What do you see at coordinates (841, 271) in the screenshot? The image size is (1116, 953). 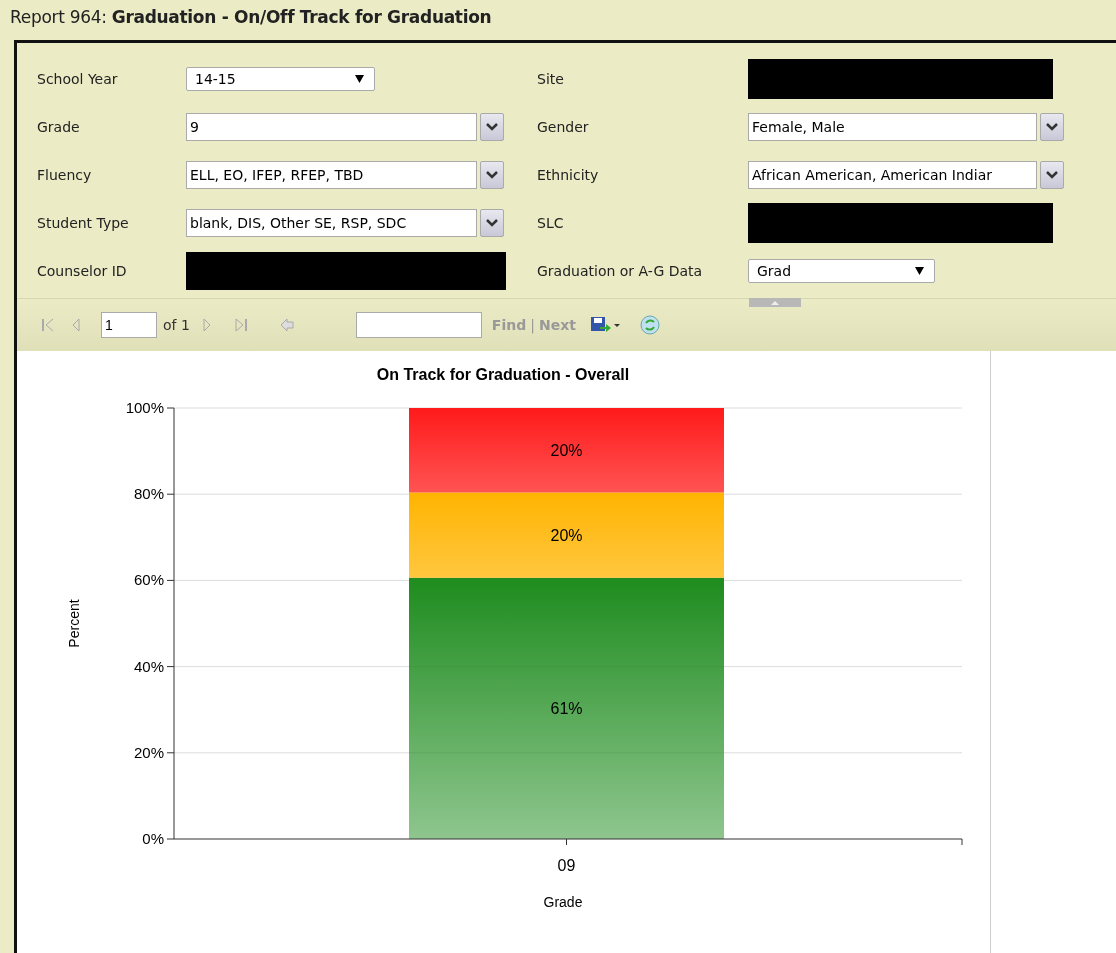 I see `dropdown: Grad` at bounding box center [841, 271].